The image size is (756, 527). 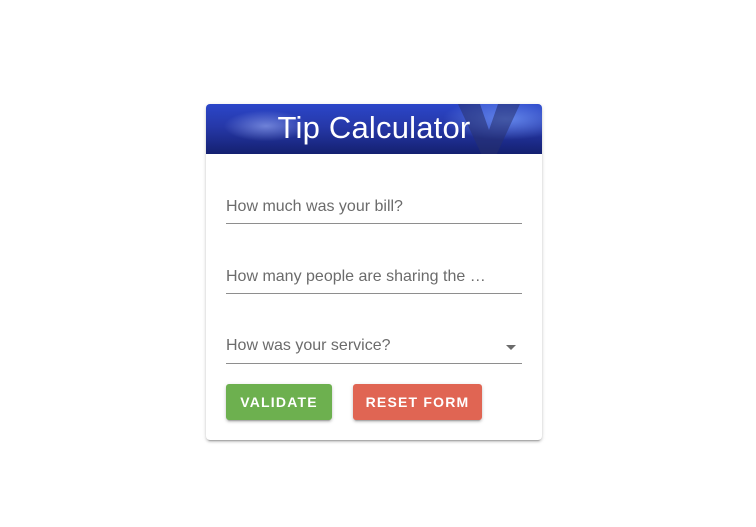 What do you see at coordinates (417, 402) in the screenshot?
I see `reset-form-button: RESET FORM` at bounding box center [417, 402].